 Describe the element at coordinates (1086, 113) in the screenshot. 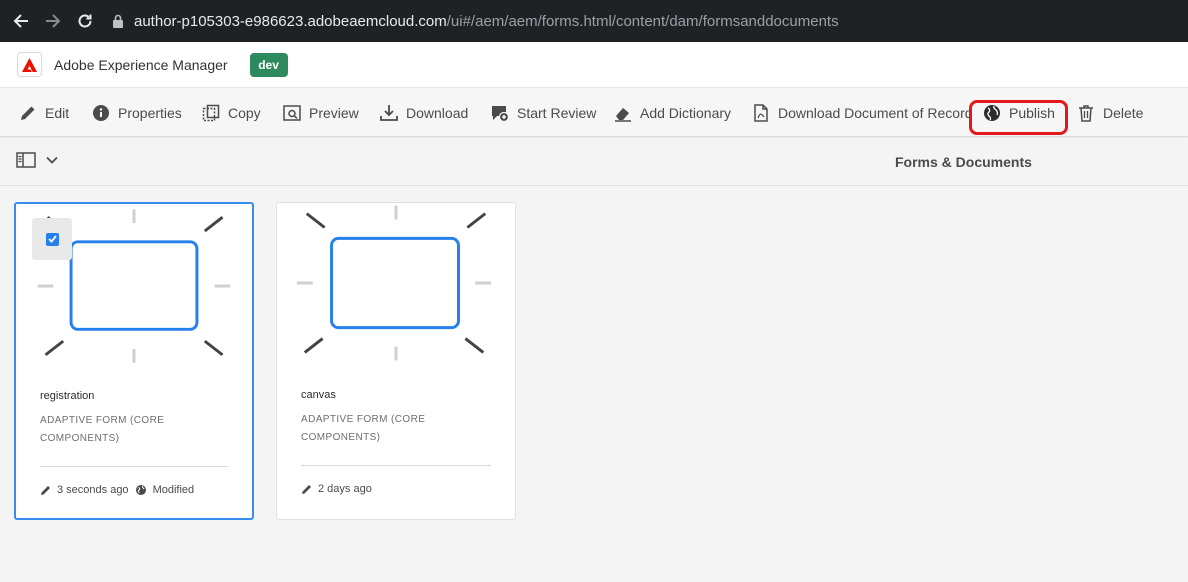

I see `trash-icon` at that location.